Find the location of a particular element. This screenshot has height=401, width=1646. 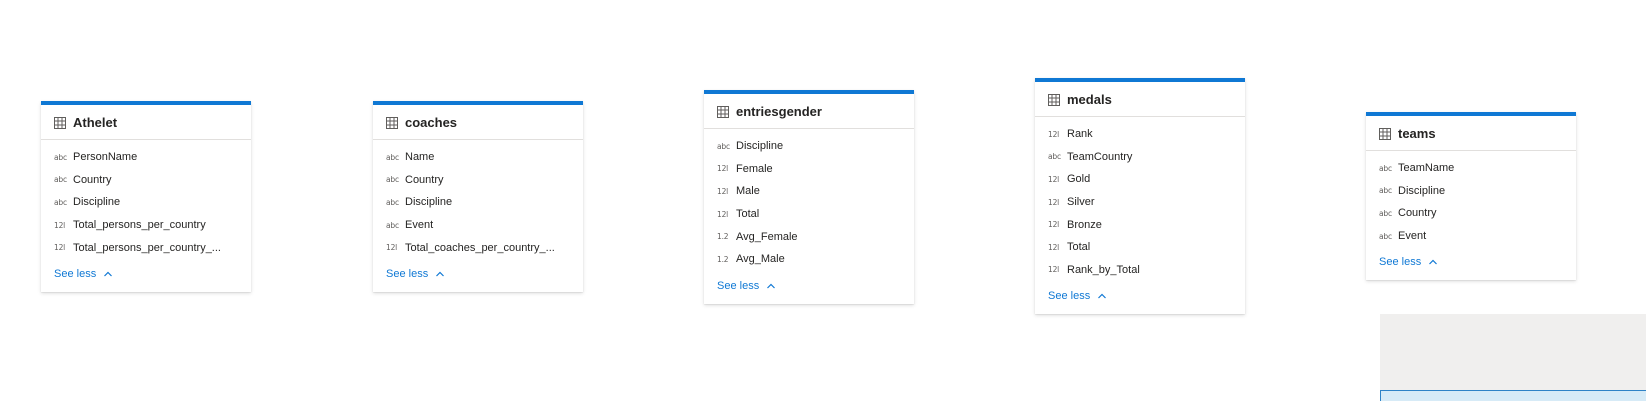

field-name: PersonName is located at coordinates (105, 157).